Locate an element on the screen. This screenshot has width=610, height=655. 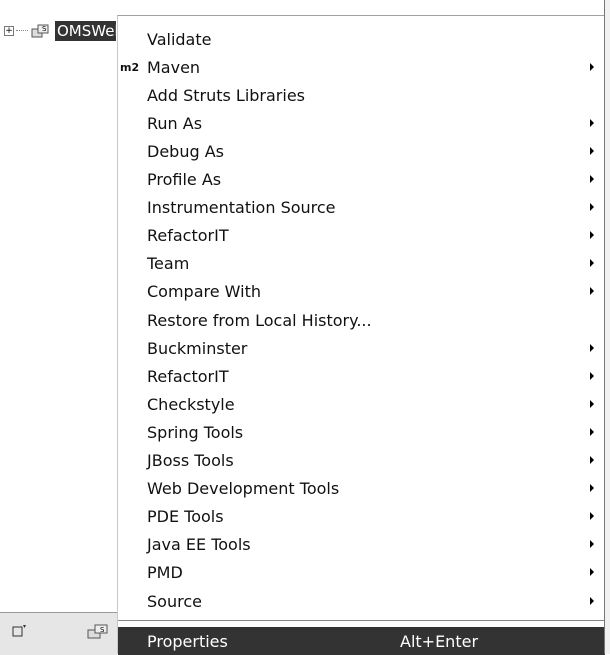
tree-item-project: + S OMSWeb is located at coordinates (60, 31).